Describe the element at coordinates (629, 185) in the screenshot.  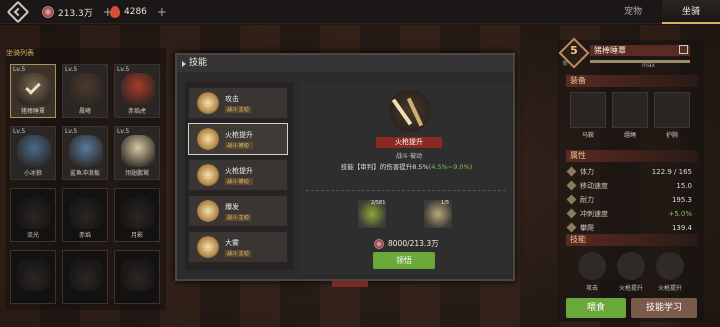
I see `attribute-row: 移动速度 15.0` at that location.